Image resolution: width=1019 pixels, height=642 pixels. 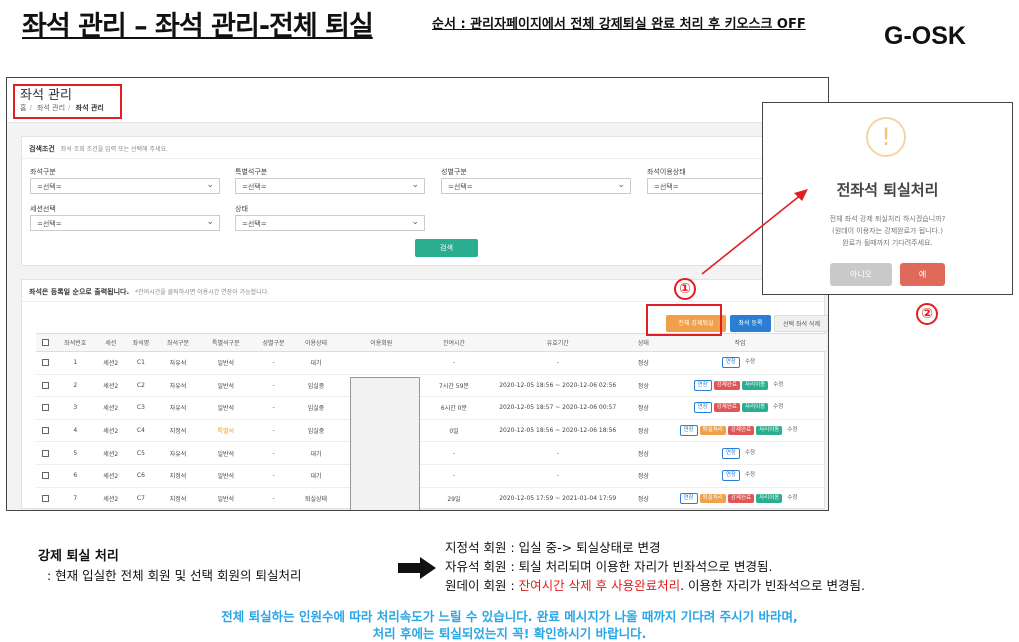 I want to click on col-seat-type: 좌석구분, so click(x=178, y=342).